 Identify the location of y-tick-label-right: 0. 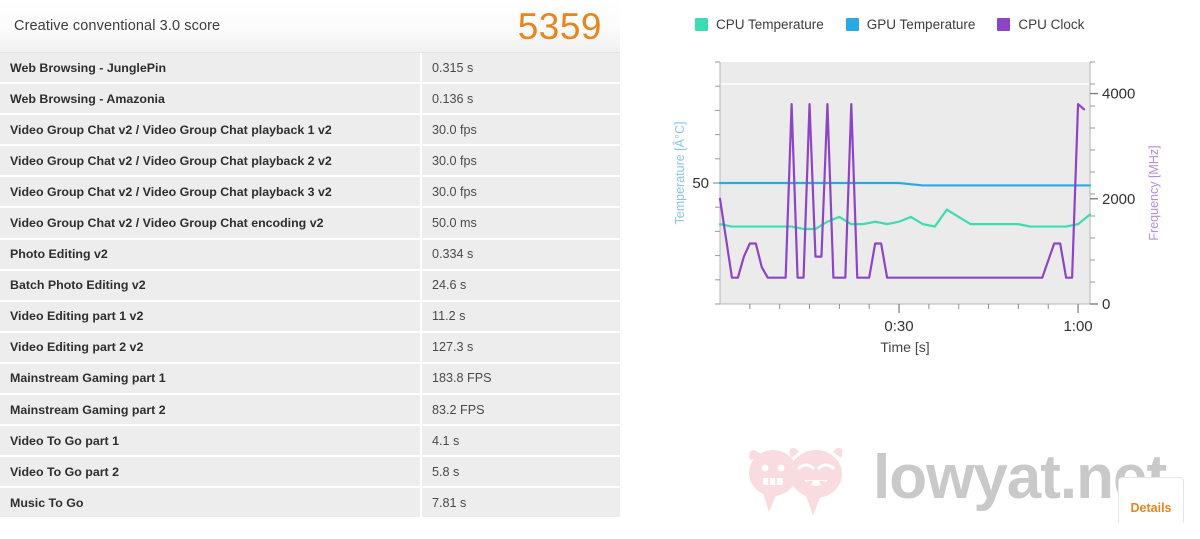
(1106, 304).